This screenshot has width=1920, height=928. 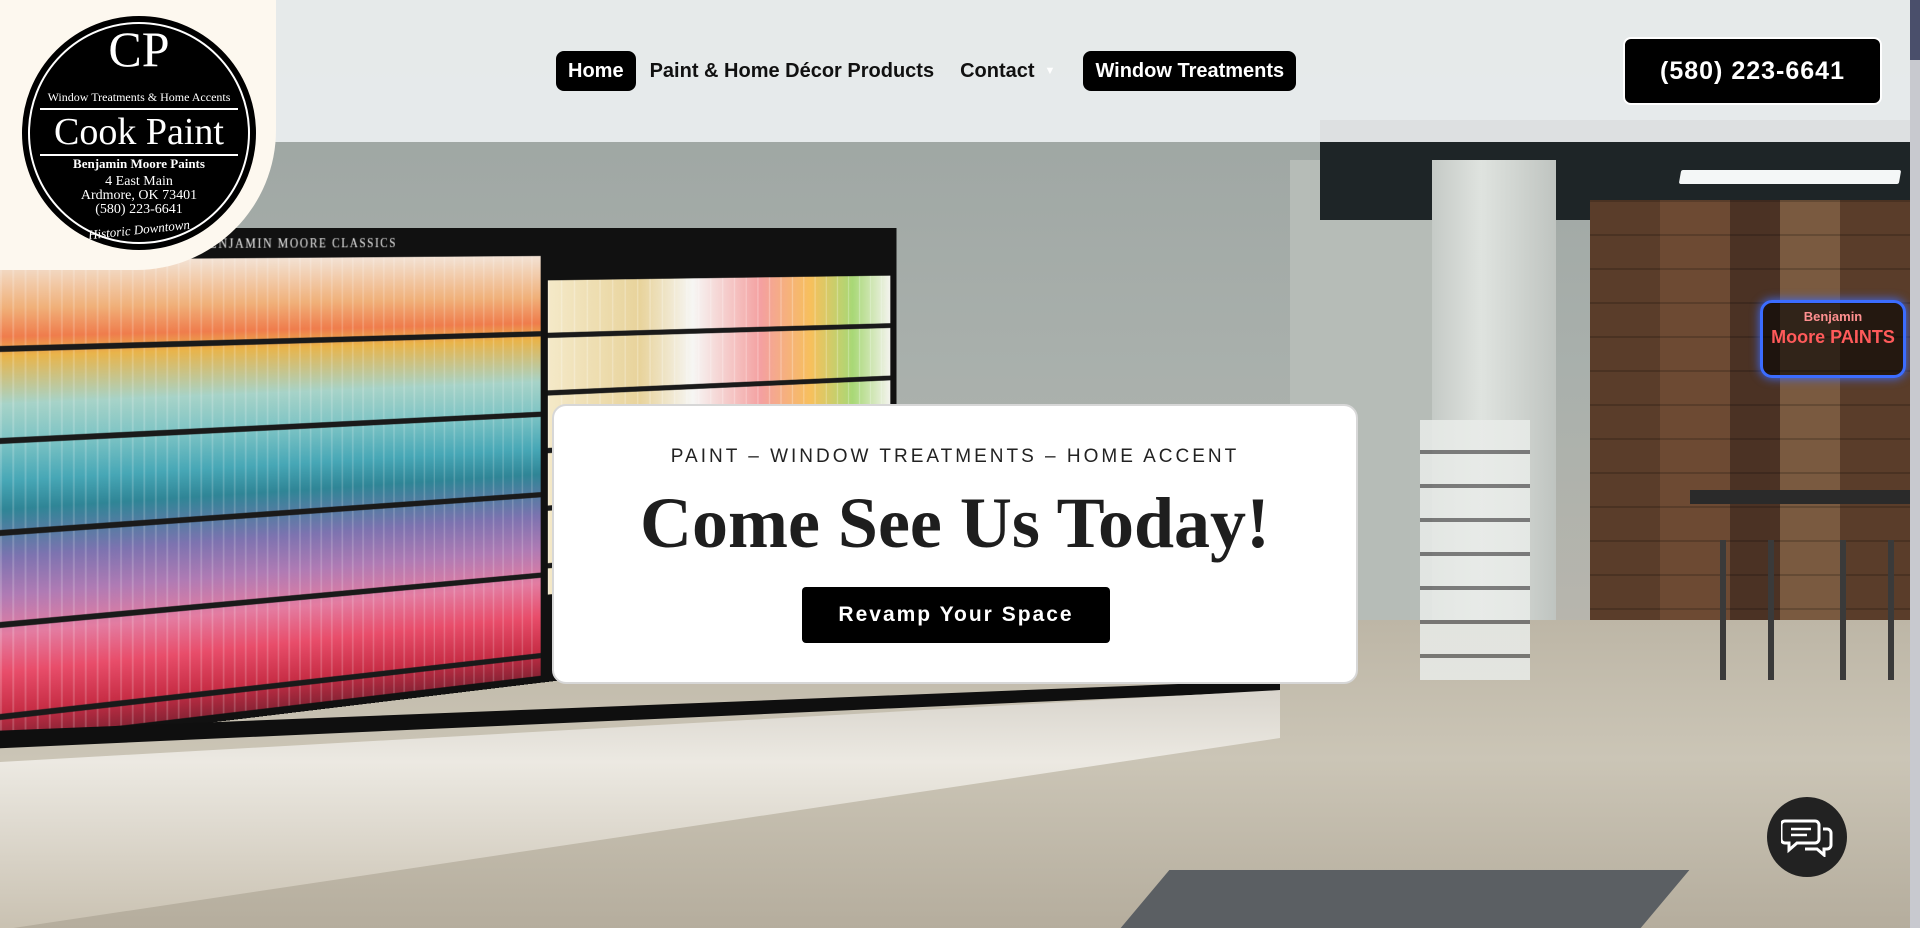 What do you see at coordinates (1915, 30) in the screenshot?
I see `scrollbar-thumb` at bounding box center [1915, 30].